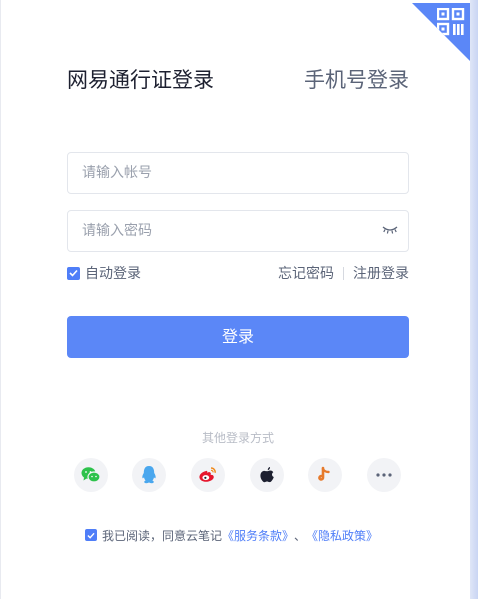  I want to click on privacy-policy-link: 《隐私政策》, so click(342, 535).